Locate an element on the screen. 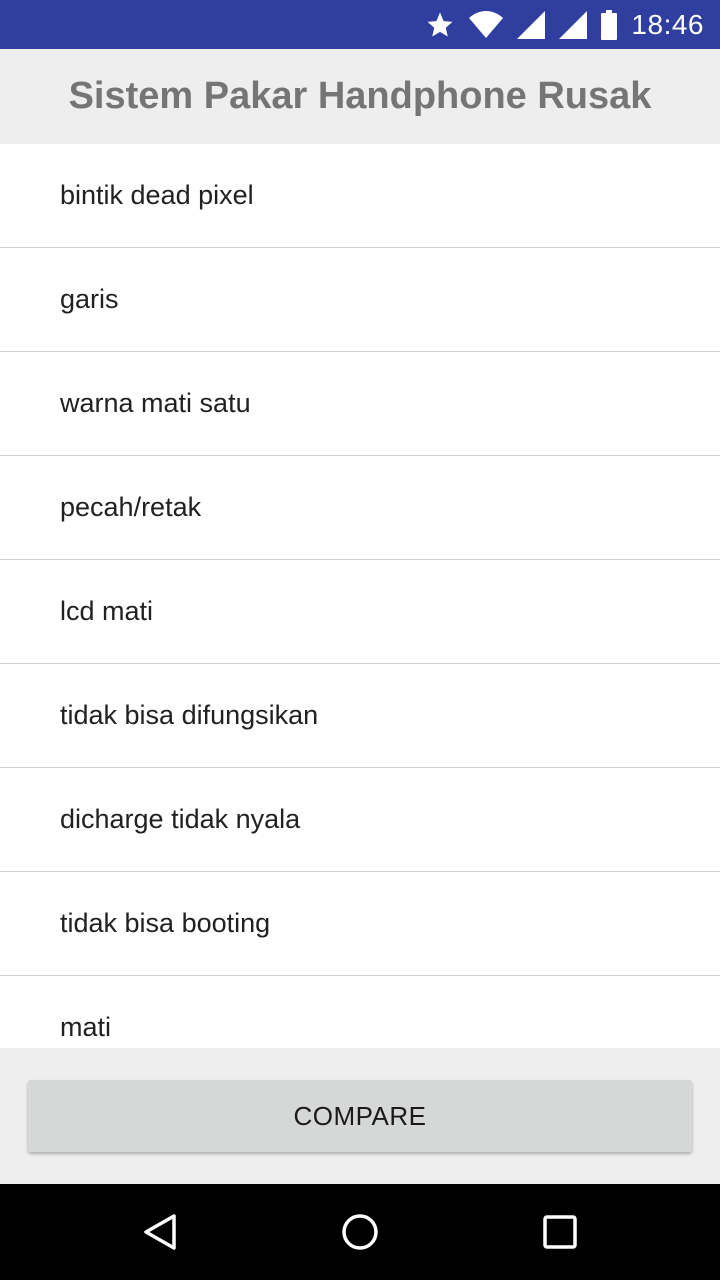 The height and width of the screenshot is (1280, 720). home-button is located at coordinates (360, 1232).